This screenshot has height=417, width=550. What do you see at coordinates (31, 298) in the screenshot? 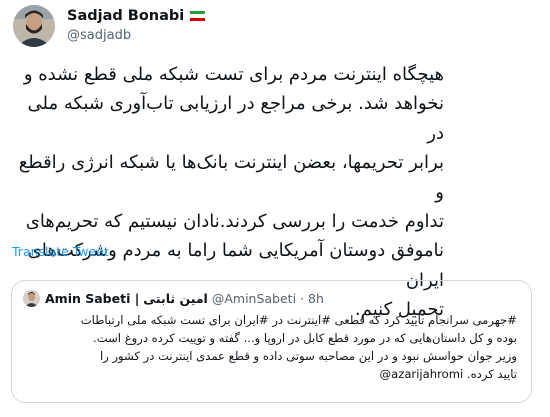
I see `quoted-author-avatar` at bounding box center [31, 298].